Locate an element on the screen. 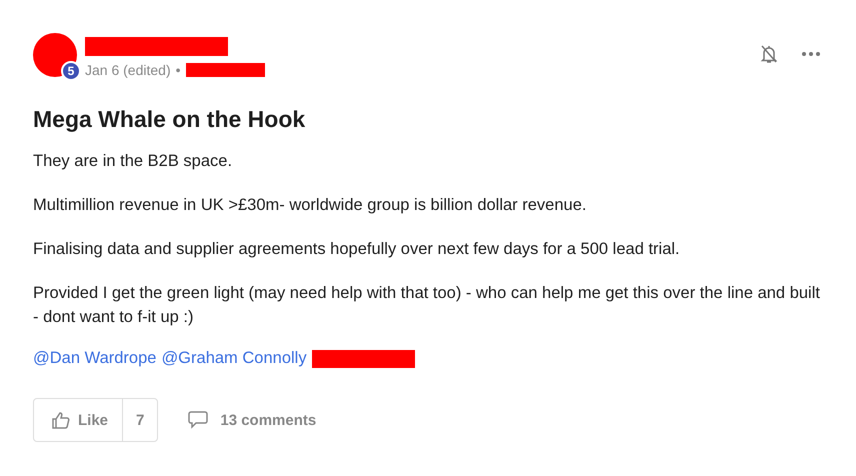  like-count: 7 is located at coordinates (140, 420).